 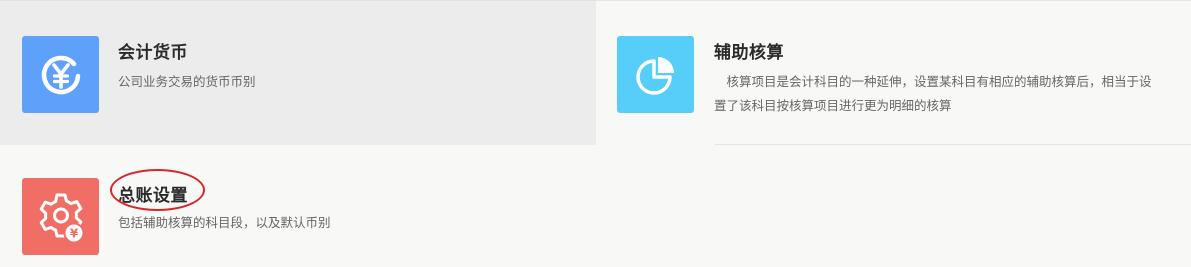 I want to click on ledger-icon-tile: ¥, so click(x=60, y=216).